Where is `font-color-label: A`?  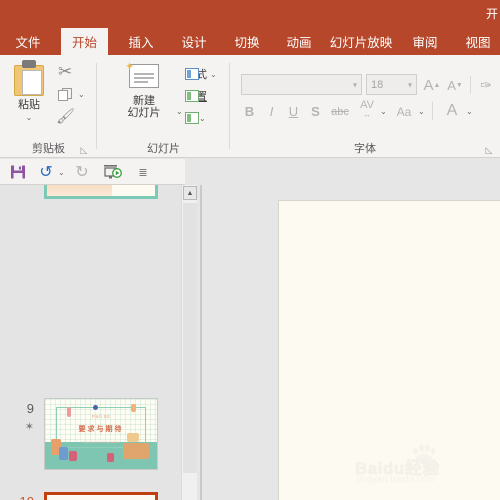
font-color-label: A is located at coordinates (452, 110).